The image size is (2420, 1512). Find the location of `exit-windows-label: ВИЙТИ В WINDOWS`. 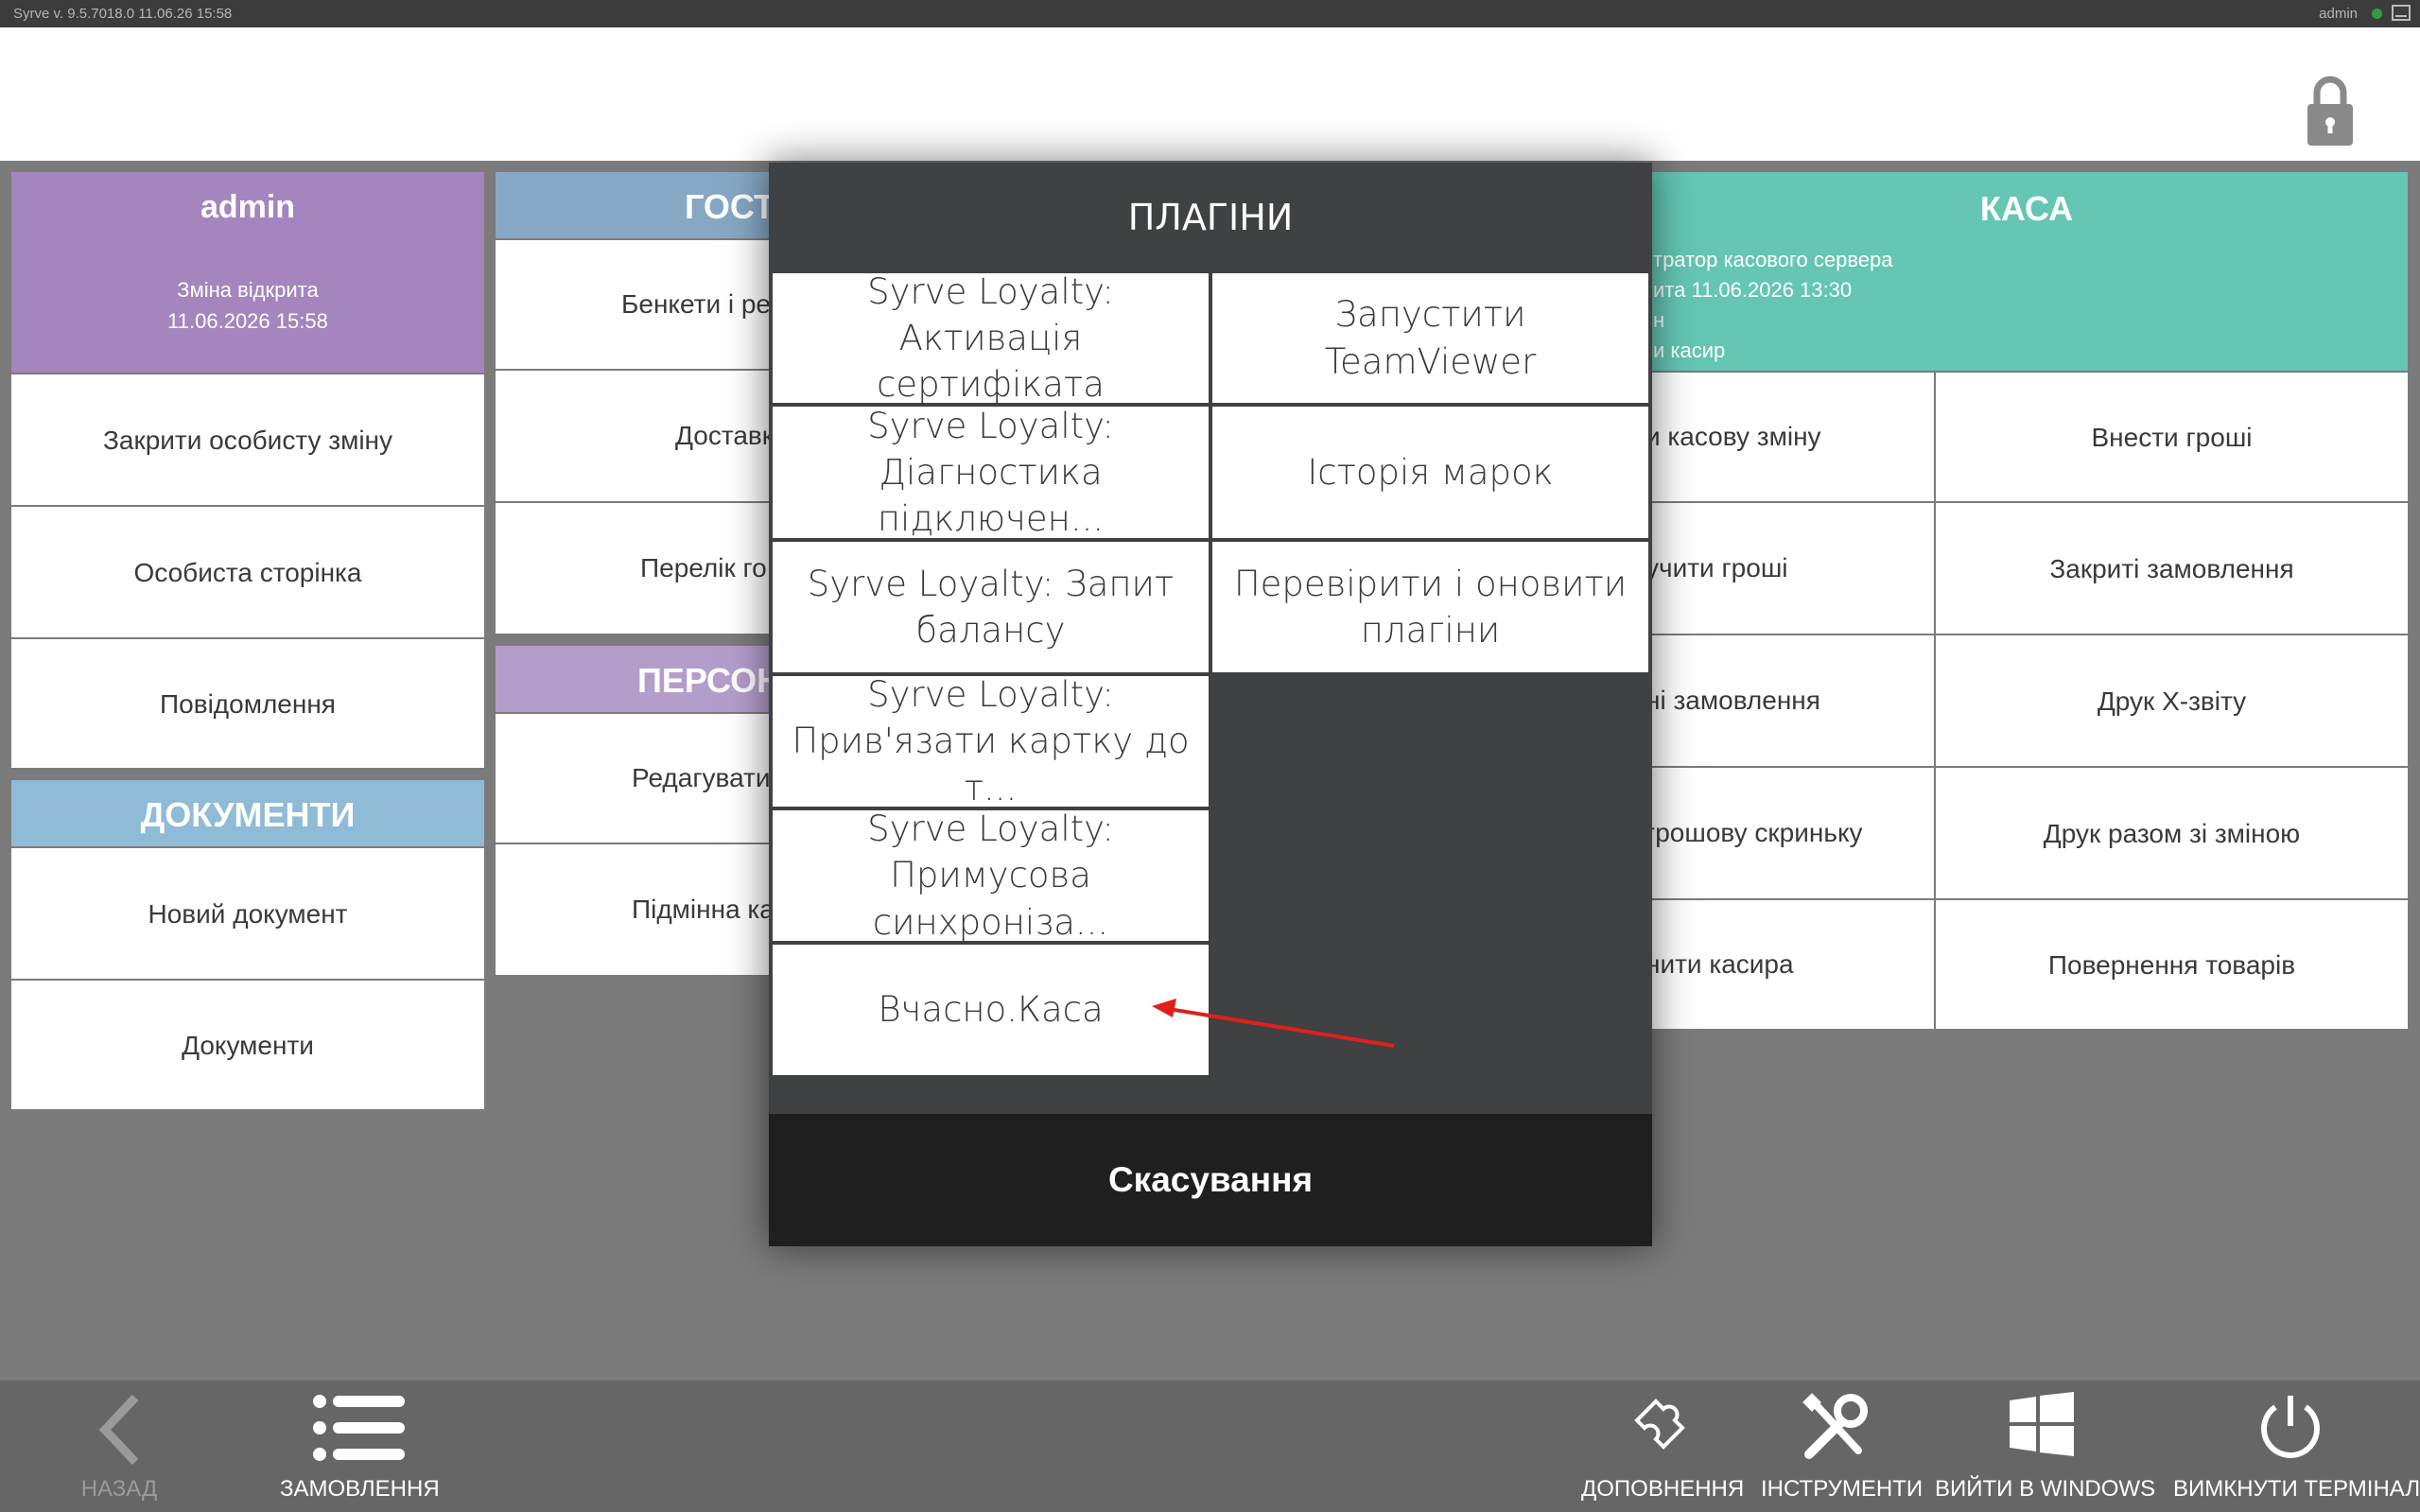

exit-windows-label: ВИЙТИ В WINDOWS is located at coordinates (2045, 1489).